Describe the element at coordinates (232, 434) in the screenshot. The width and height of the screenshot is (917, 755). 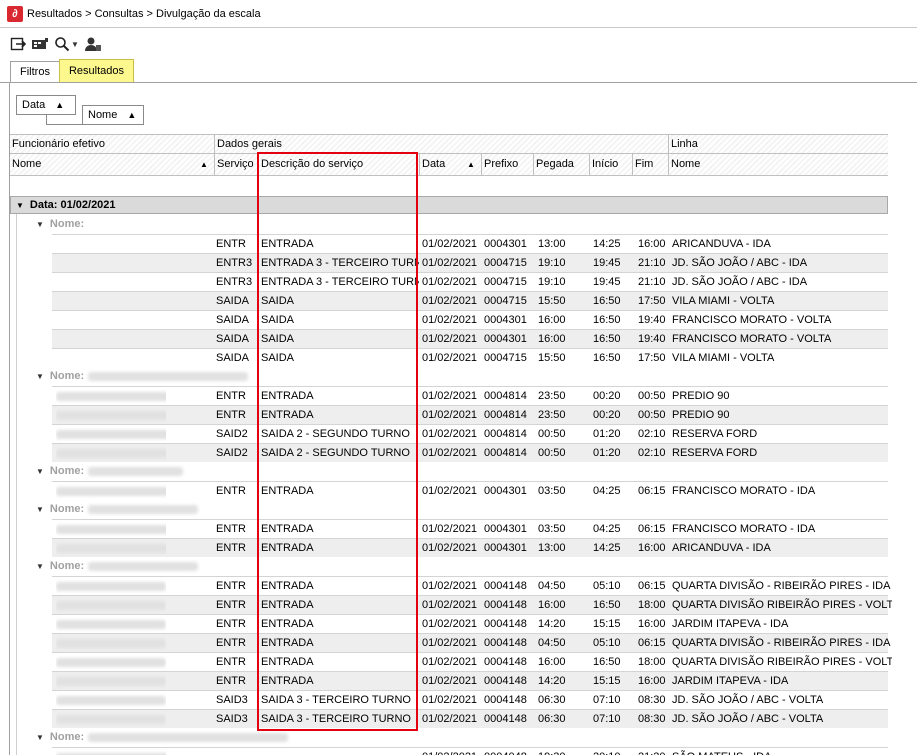
I see `cell-serv: SAID2` at that location.